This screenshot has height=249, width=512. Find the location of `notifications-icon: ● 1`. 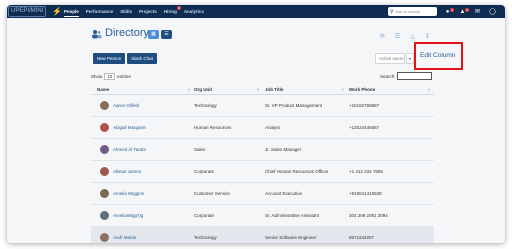

notifications-icon: ● 1 is located at coordinates (447, 11).